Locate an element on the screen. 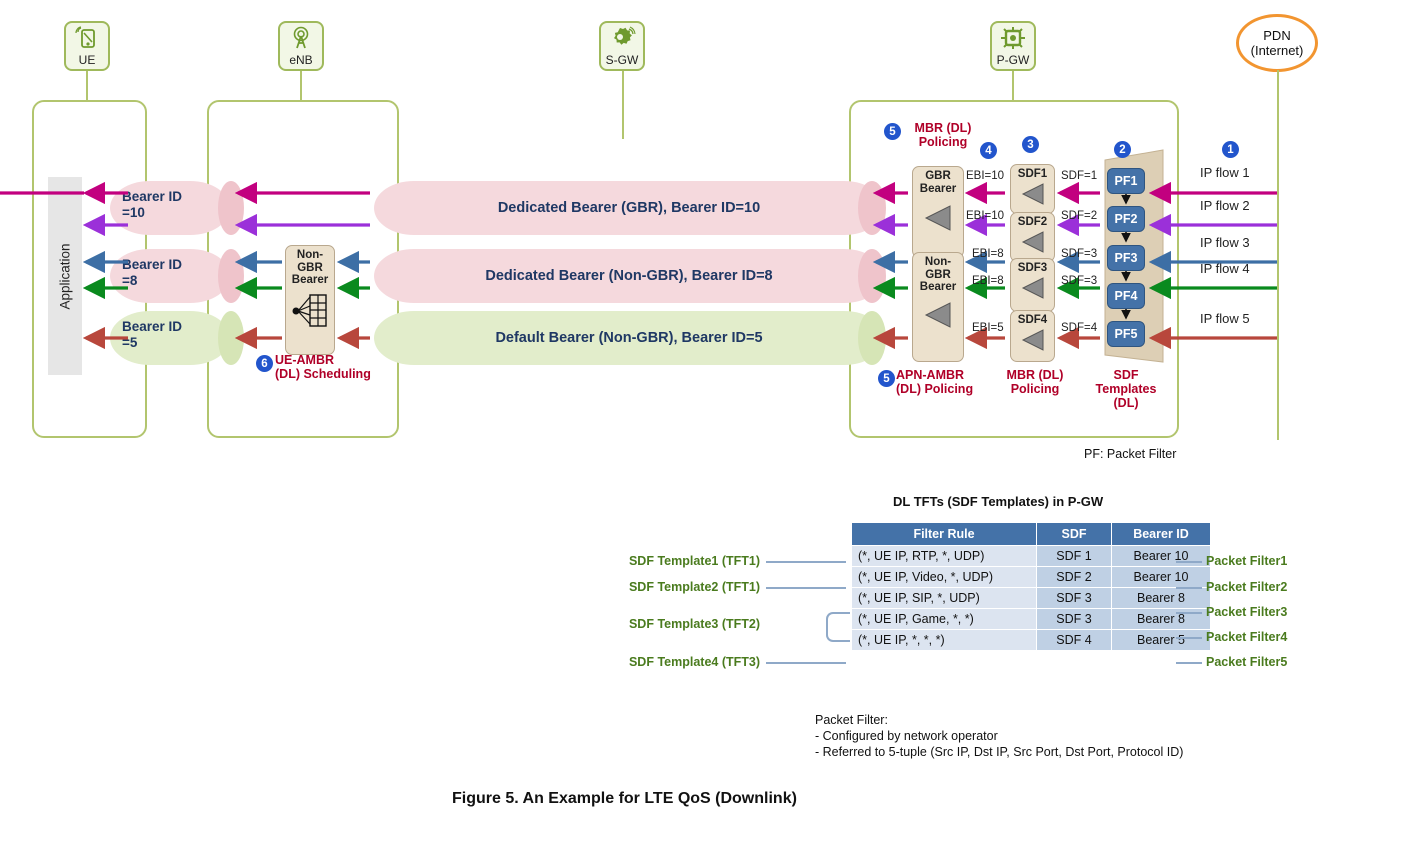 The width and height of the screenshot is (1425, 841). packet-filter-pf1: PF1 is located at coordinates (1126, 181).